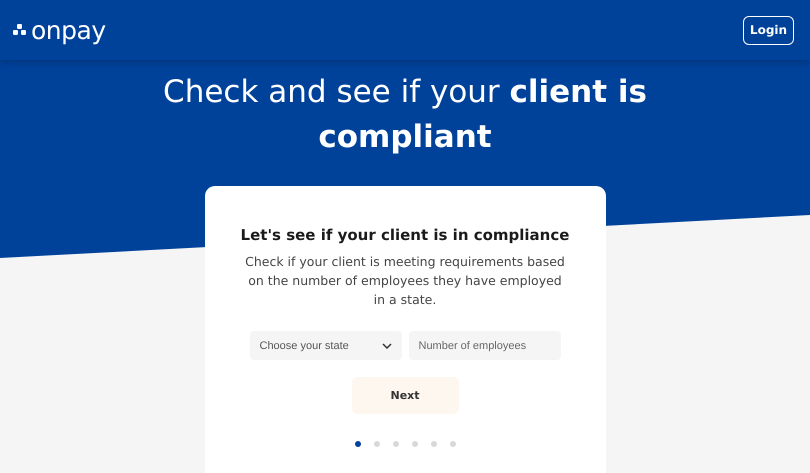 The height and width of the screenshot is (473, 810). Describe the element at coordinates (405, 395) in the screenshot. I see `next-button: Next` at that location.